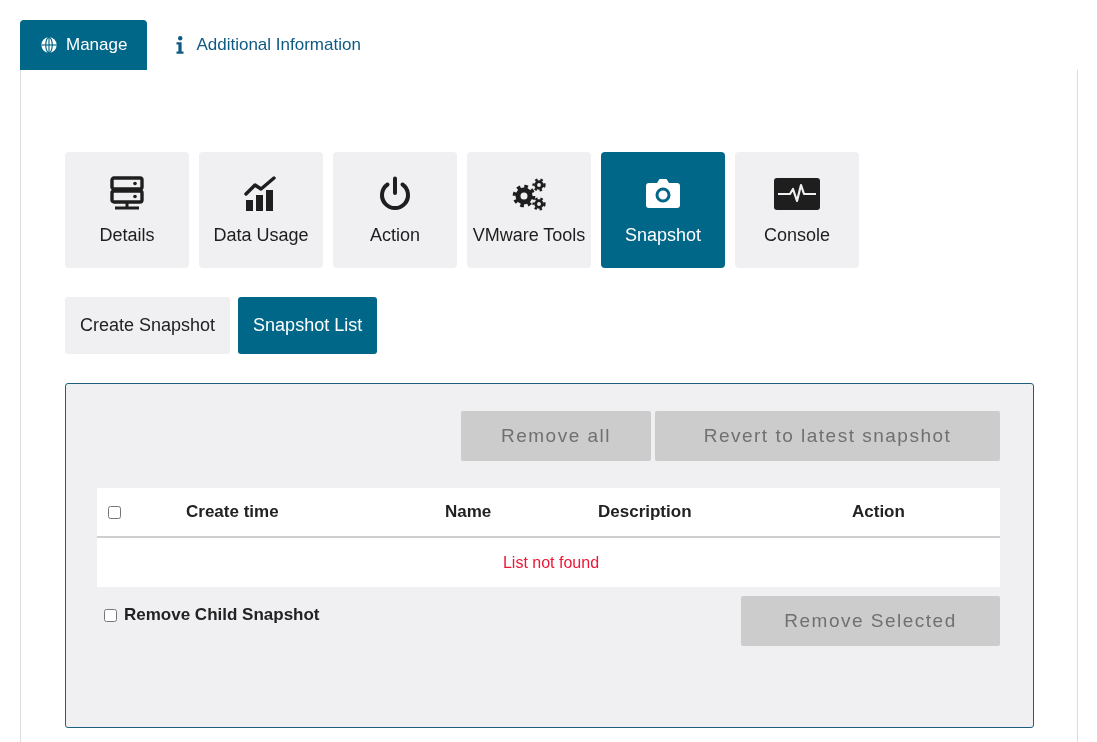  Describe the element at coordinates (551, 562) in the screenshot. I see `empty-list-message: List not found` at that location.